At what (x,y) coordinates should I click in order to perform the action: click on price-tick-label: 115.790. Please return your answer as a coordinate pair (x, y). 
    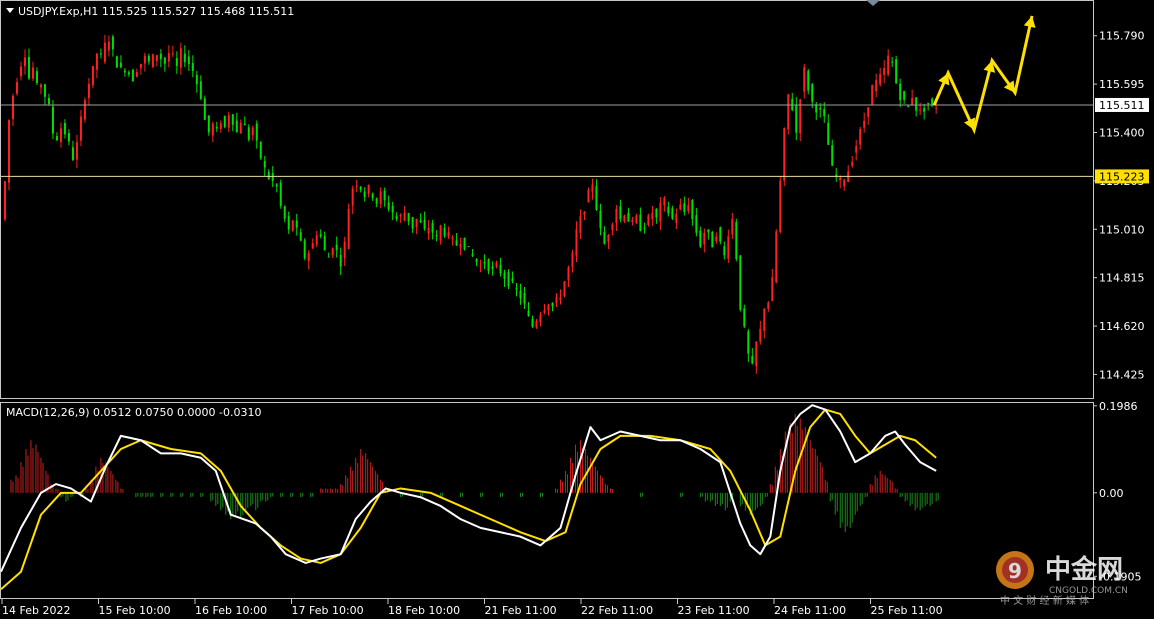
    Looking at the image, I should click on (1122, 36).